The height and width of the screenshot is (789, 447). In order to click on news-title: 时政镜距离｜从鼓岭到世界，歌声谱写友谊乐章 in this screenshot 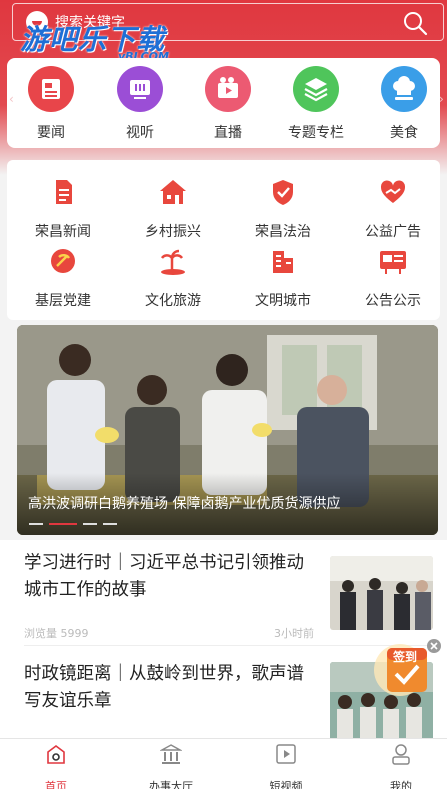, I will do `click(169, 688)`.